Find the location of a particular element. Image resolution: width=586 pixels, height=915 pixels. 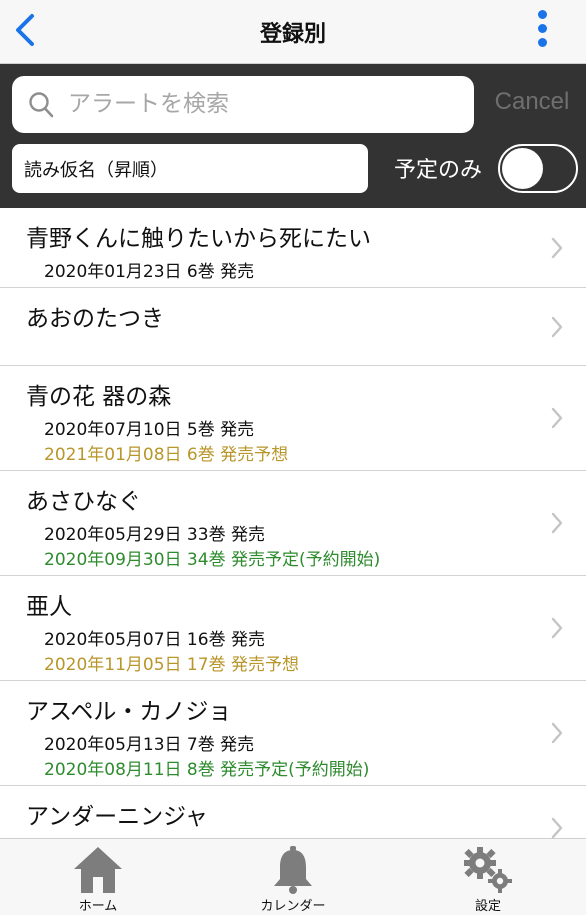

item-release-info: 2020年01月23日 6巻 発売 is located at coordinates (149, 272).